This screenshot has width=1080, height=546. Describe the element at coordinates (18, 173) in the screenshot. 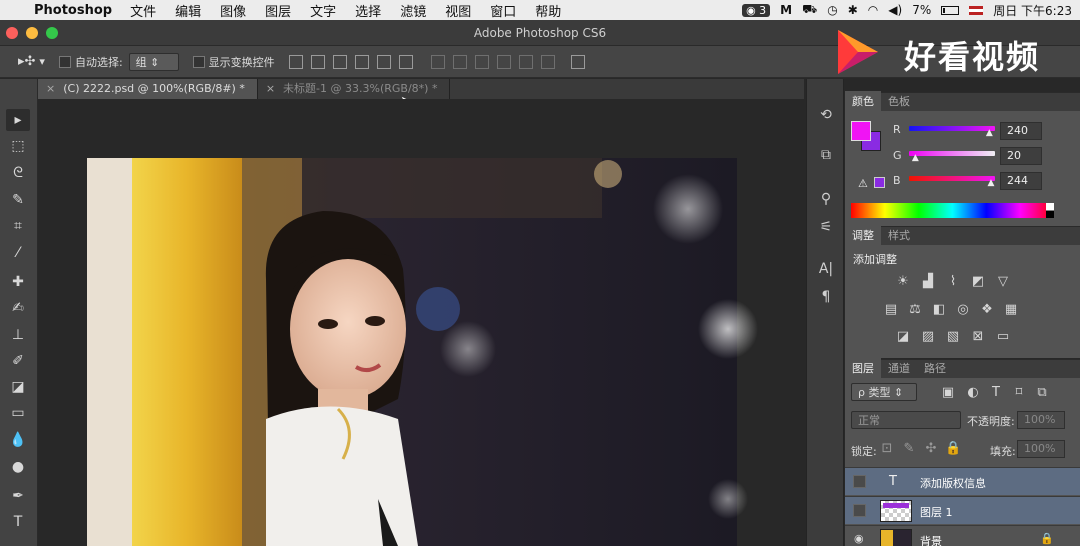

I see `lasso-tool-icon: ᘓ` at that location.